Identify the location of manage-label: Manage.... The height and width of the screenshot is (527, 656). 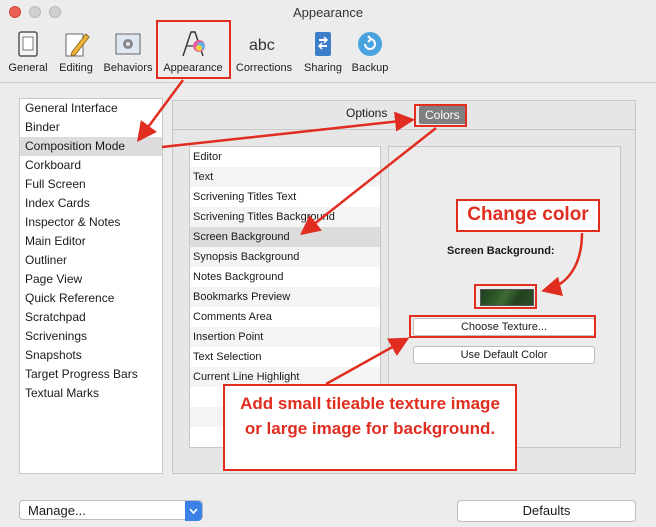
(57, 510).